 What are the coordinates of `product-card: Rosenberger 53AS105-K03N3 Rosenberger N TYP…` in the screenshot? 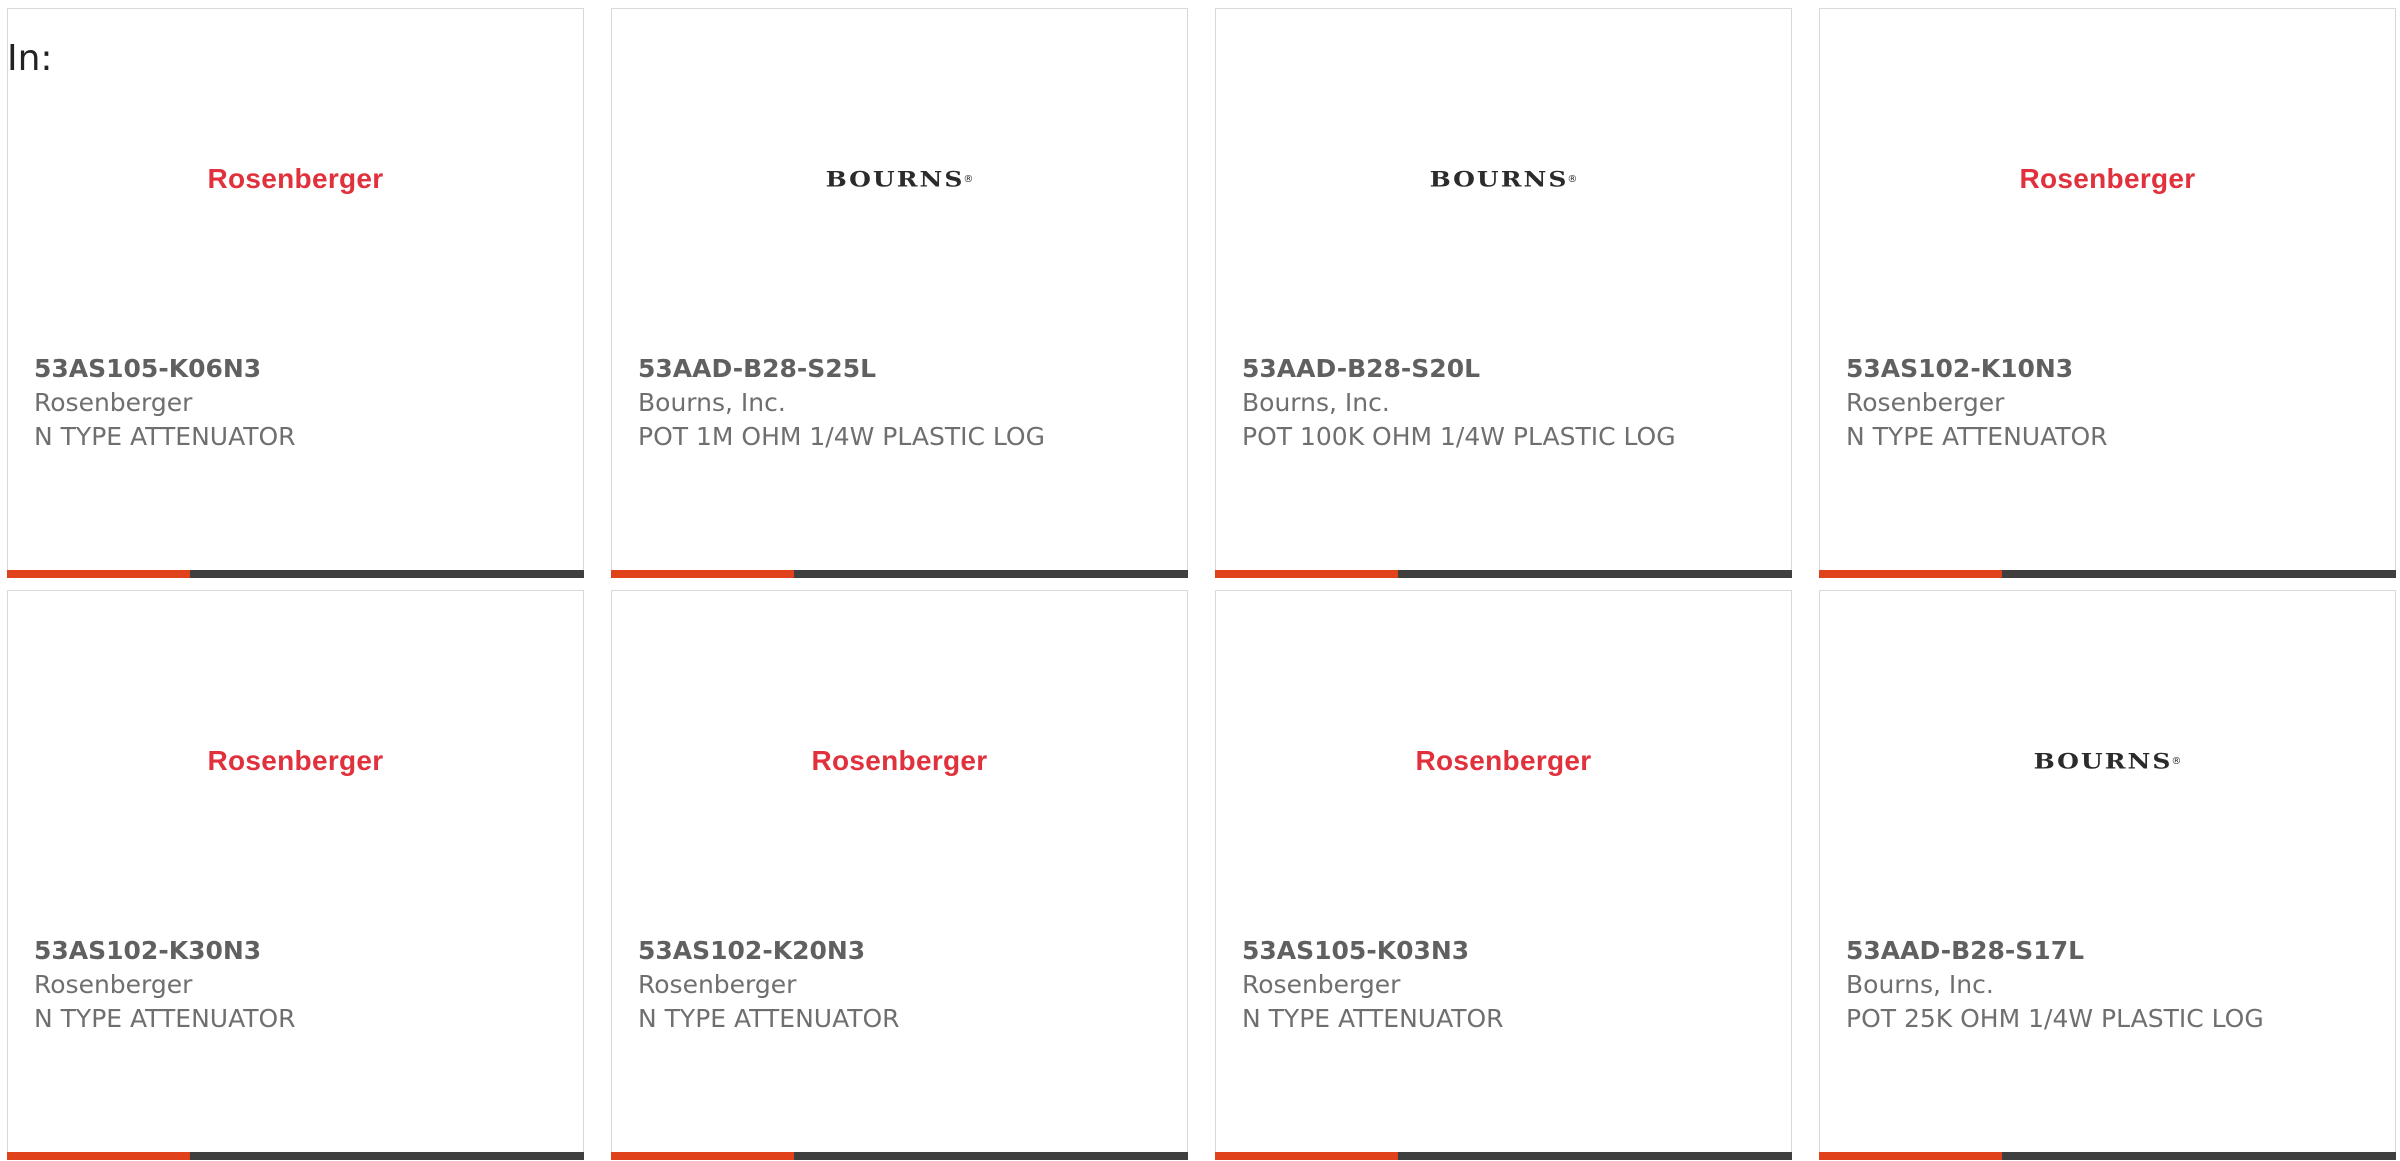 It's located at (1503, 875).